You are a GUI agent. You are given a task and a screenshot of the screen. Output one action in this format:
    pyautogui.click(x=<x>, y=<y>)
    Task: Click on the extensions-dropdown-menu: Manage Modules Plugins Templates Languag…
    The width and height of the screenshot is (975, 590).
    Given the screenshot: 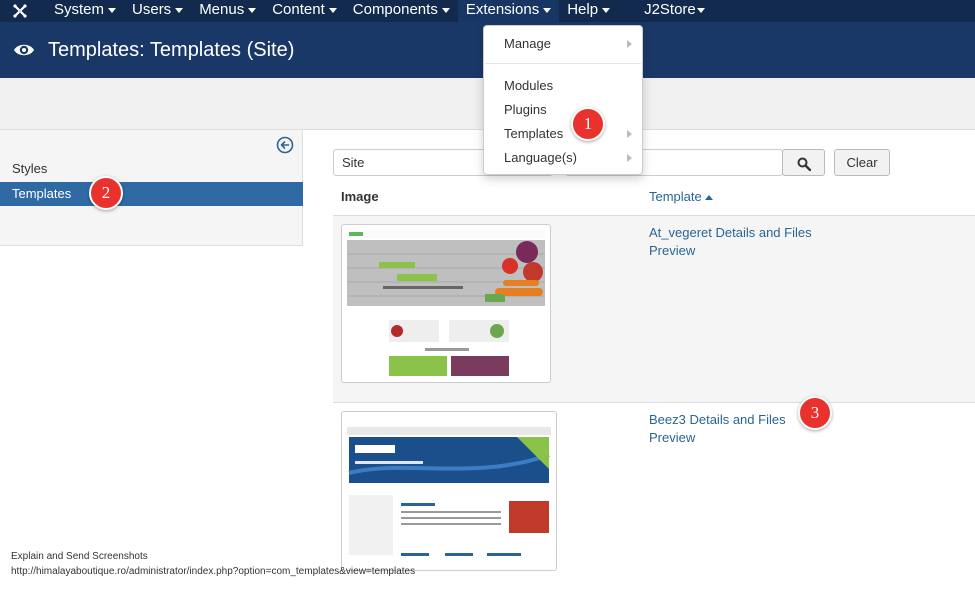 What is the action you would take?
    pyautogui.click(x=563, y=100)
    